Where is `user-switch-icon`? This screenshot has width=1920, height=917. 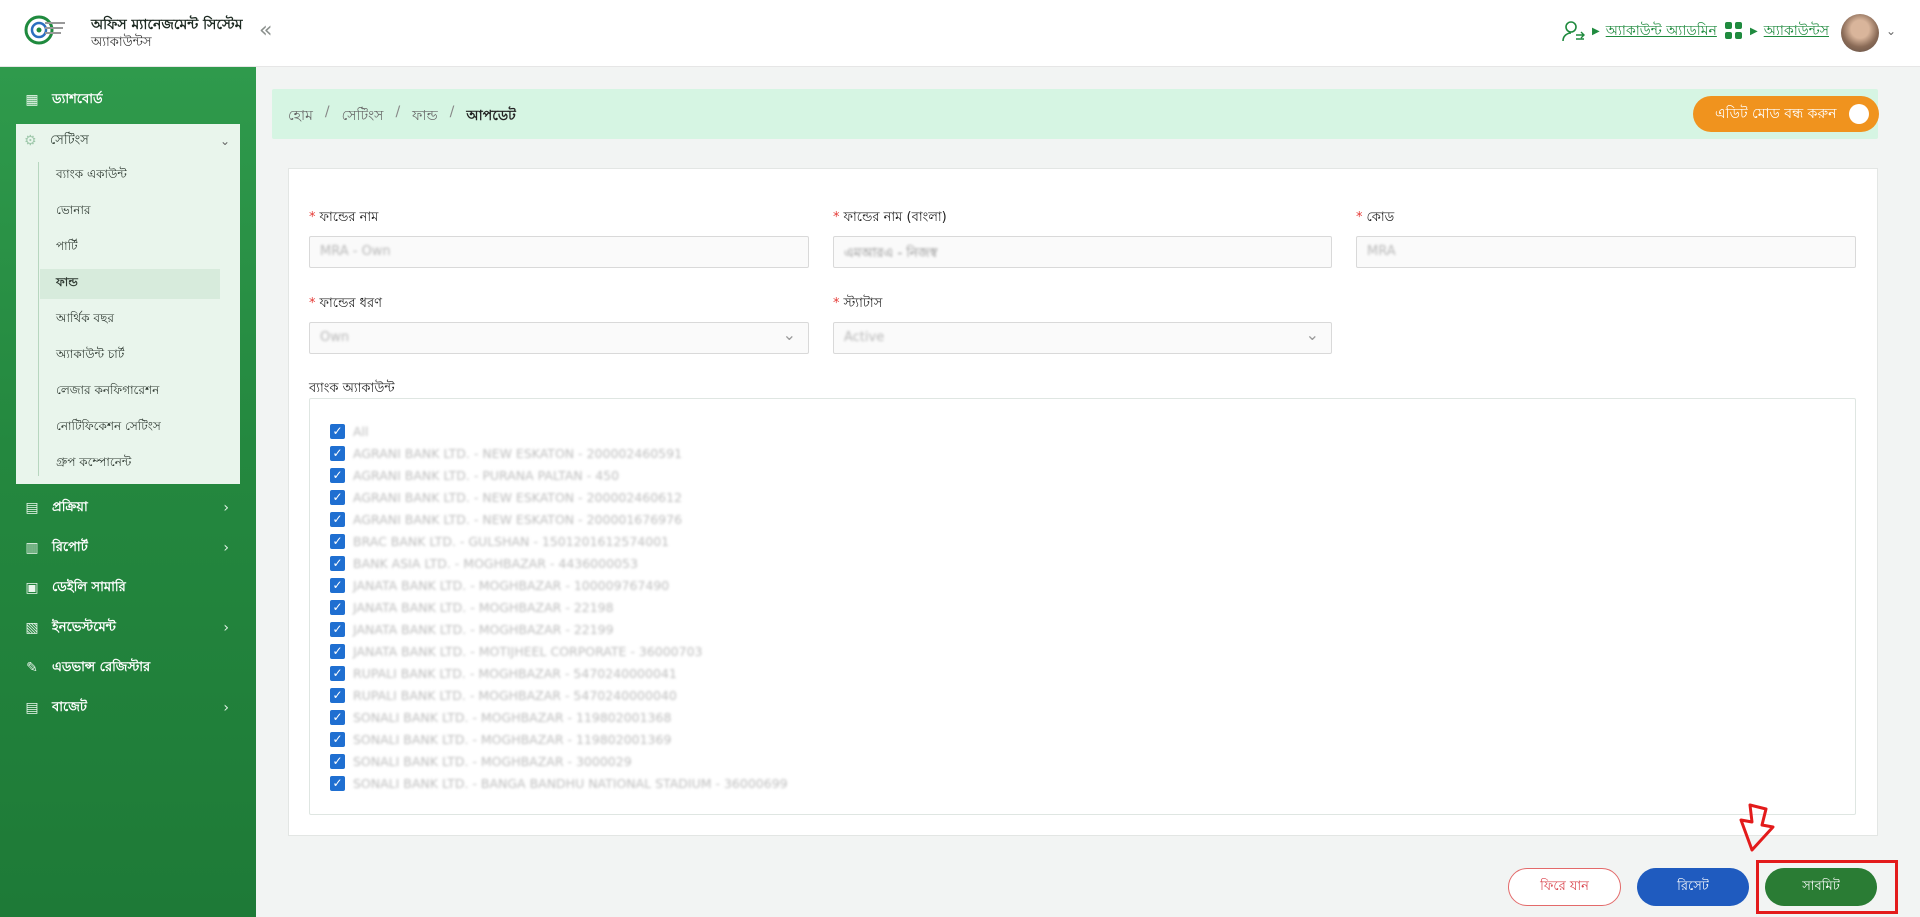 user-switch-icon is located at coordinates (1573, 31).